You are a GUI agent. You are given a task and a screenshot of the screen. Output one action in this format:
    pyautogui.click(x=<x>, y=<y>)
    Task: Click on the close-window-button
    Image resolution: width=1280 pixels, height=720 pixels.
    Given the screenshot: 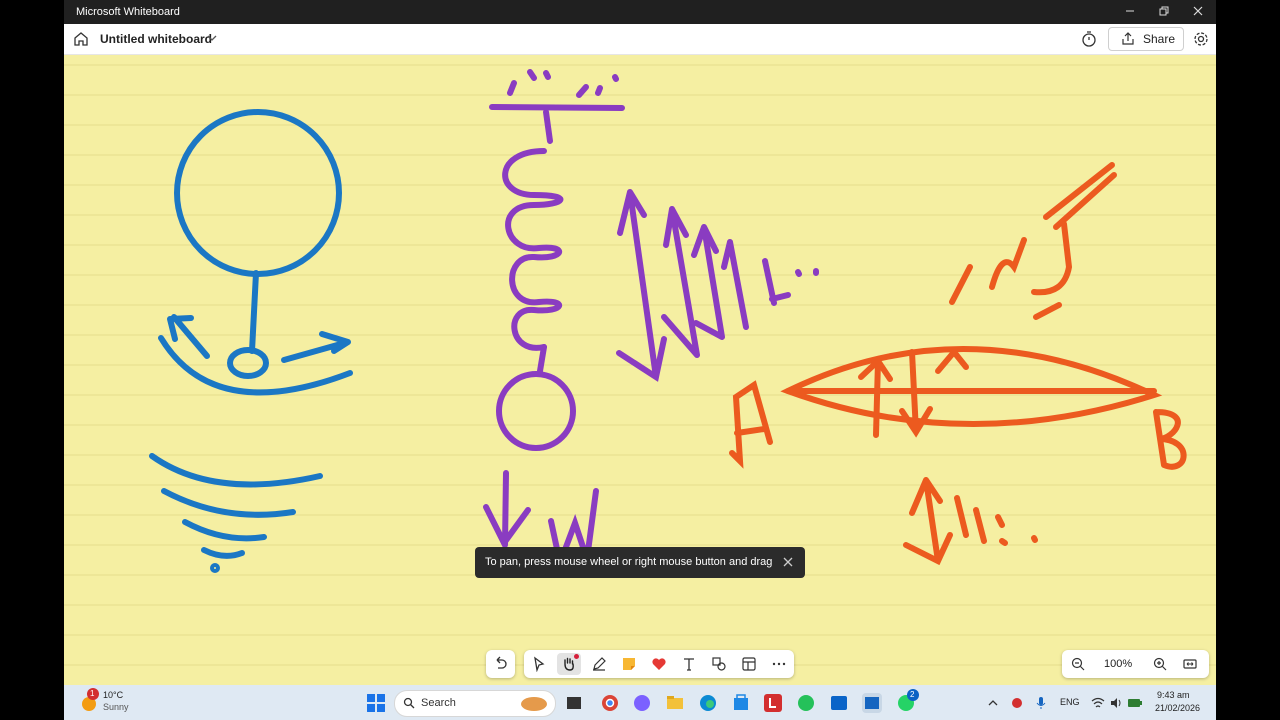 What is the action you would take?
    pyautogui.click(x=1198, y=12)
    